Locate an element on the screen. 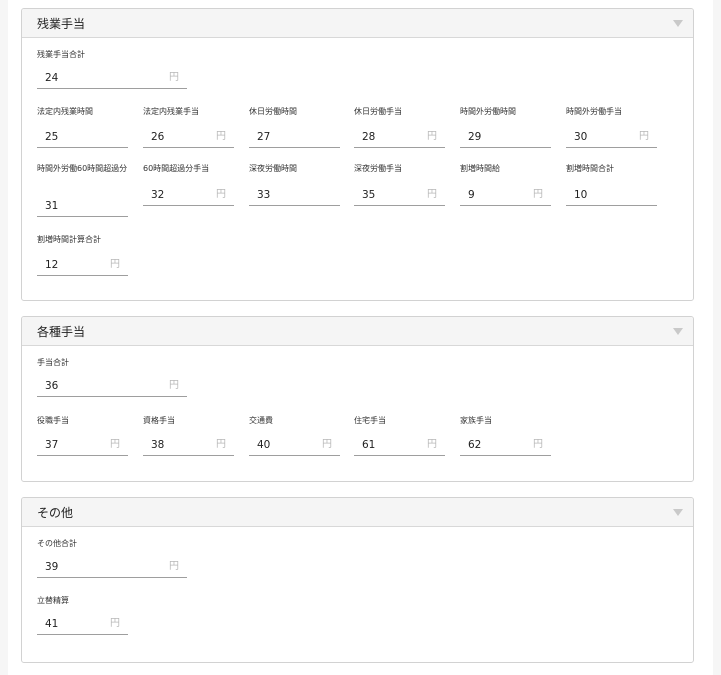 The width and height of the screenshot is (721, 675). field-label: 深夜労働時間 is located at coordinates (273, 168).